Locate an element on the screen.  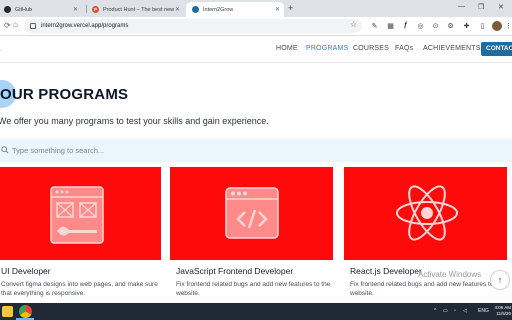
tab-divider is located at coordinates (86, 9).